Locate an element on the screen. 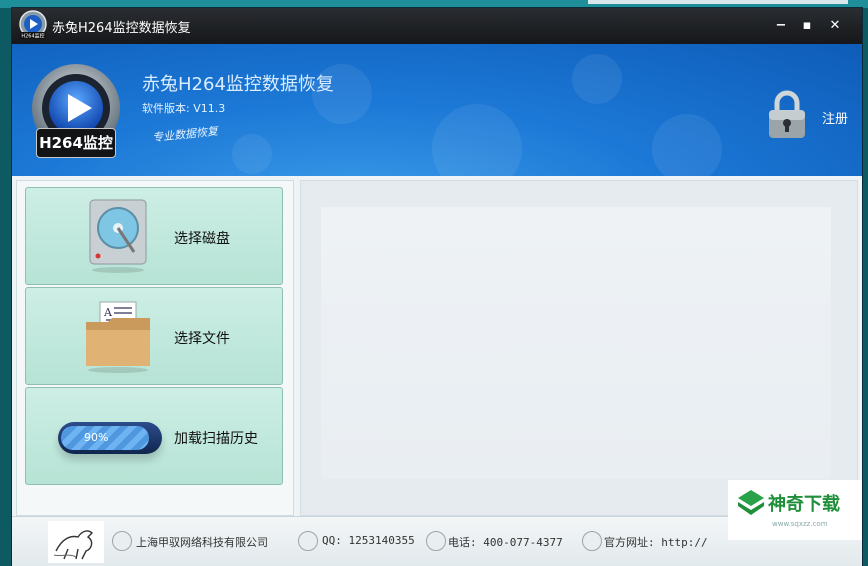  progress-icon: 90% is located at coordinates (110, 438).